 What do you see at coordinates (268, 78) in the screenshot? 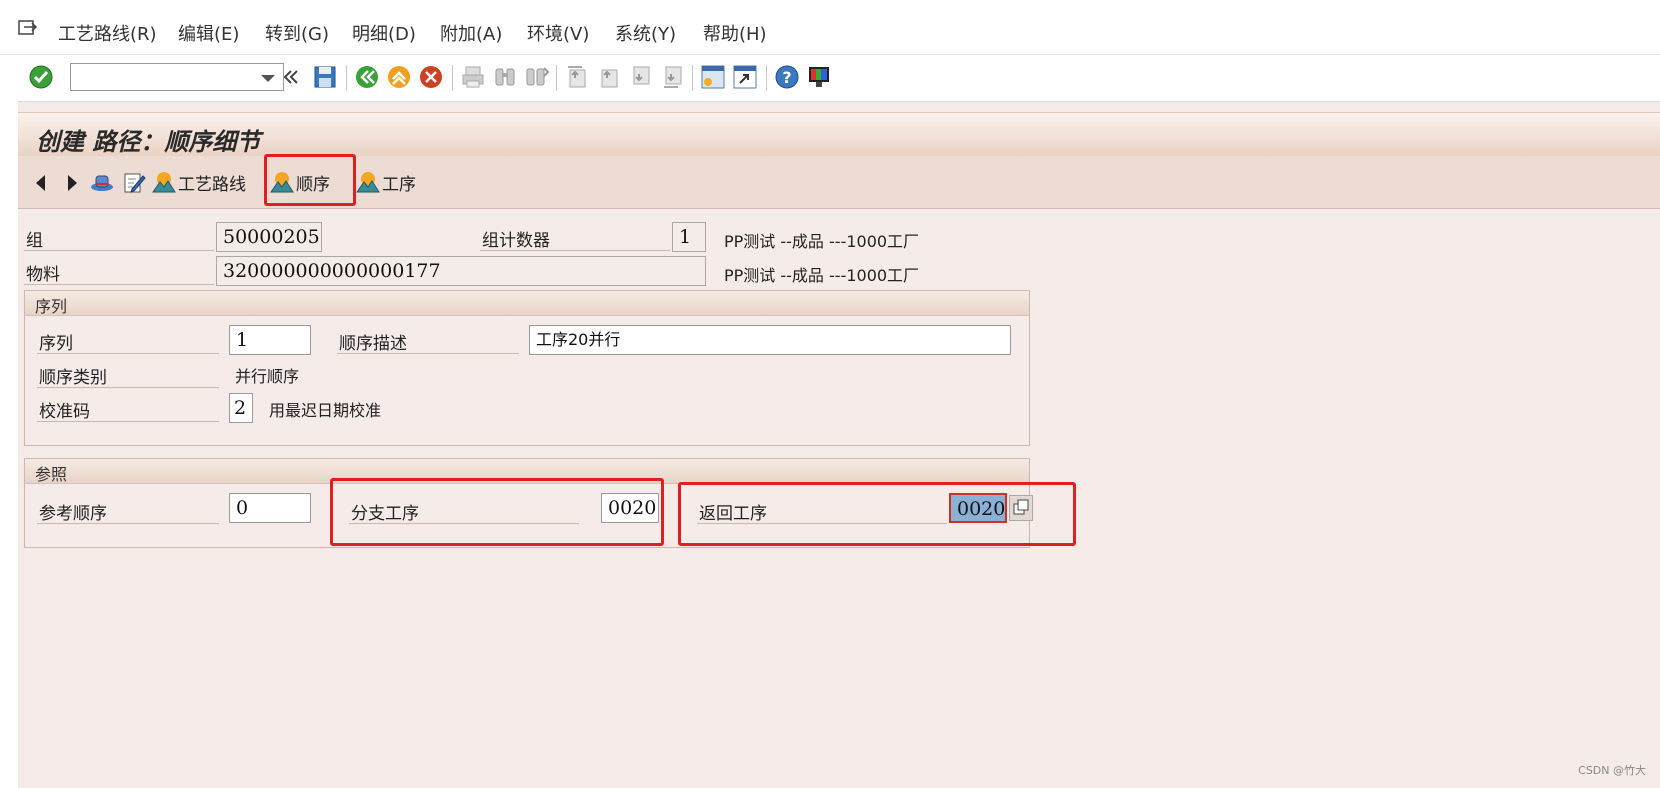
I see `dropdown-arrow-icon` at bounding box center [268, 78].